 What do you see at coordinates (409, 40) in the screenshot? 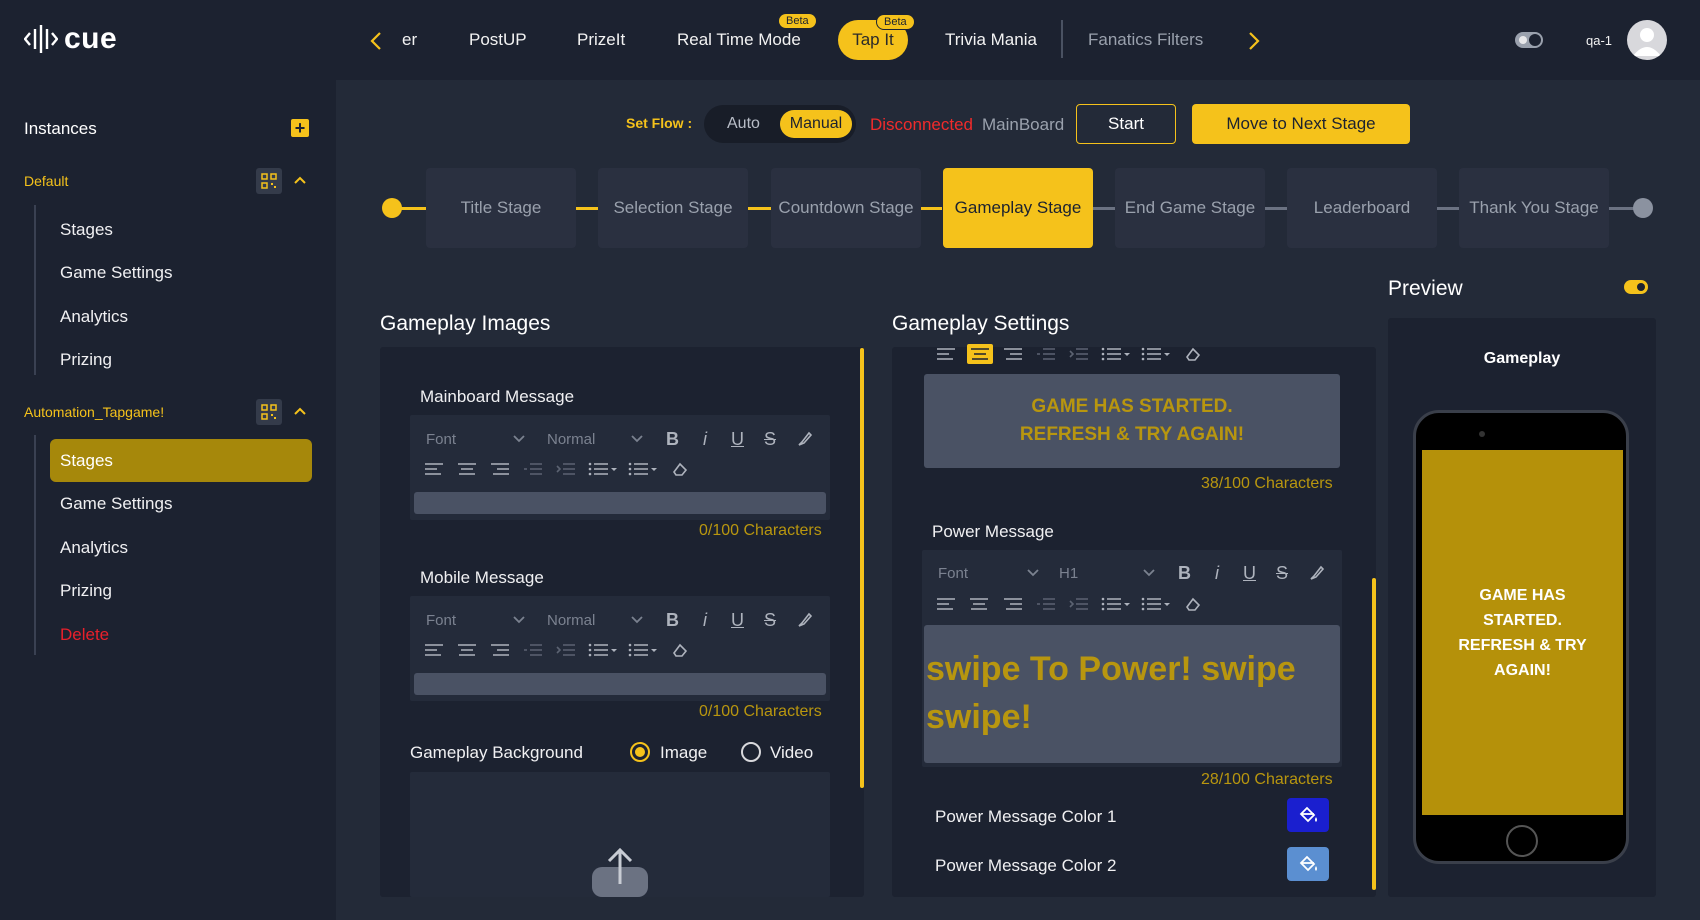
I see `tab-er: er` at bounding box center [409, 40].